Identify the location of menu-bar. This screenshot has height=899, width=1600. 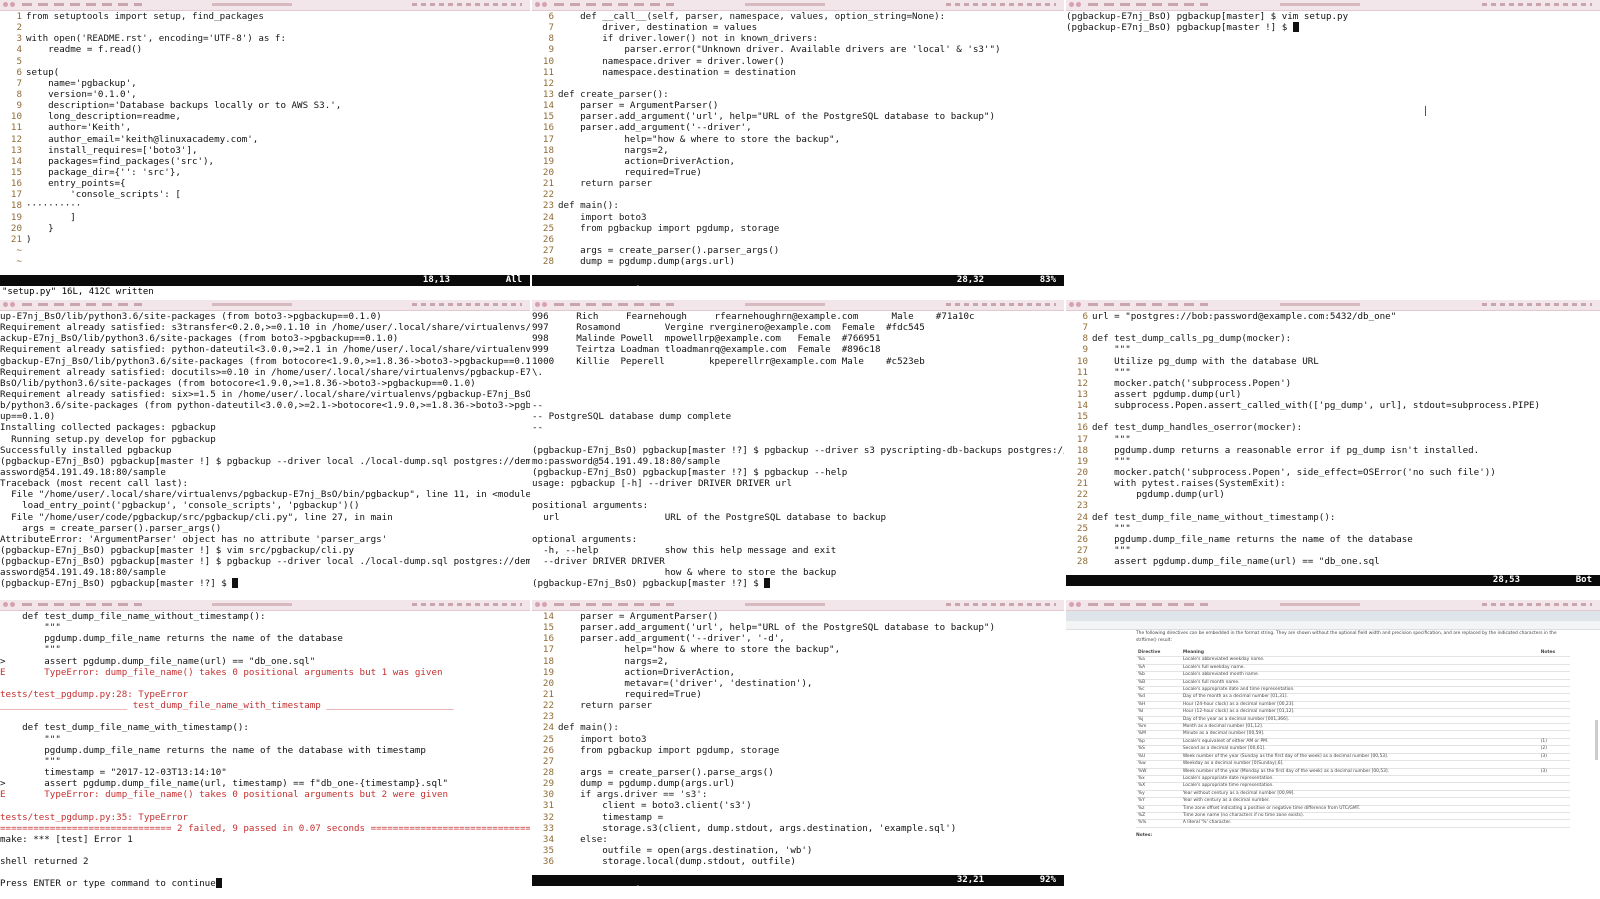
(1333, 5).